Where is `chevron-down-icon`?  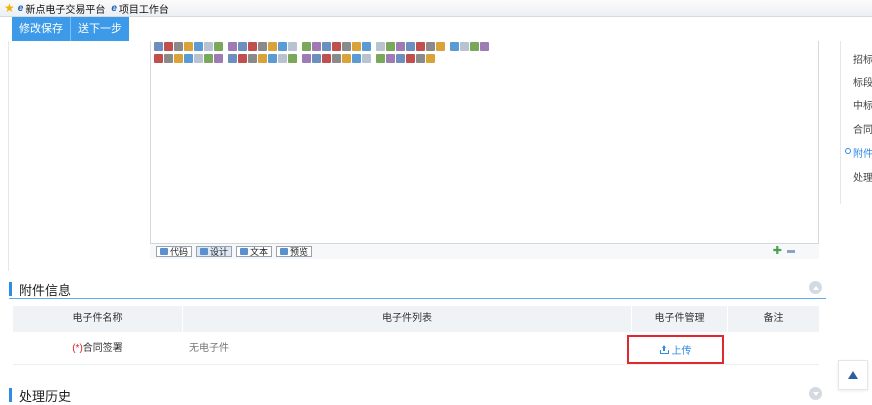
chevron-down-icon is located at coordinates (815, 393).